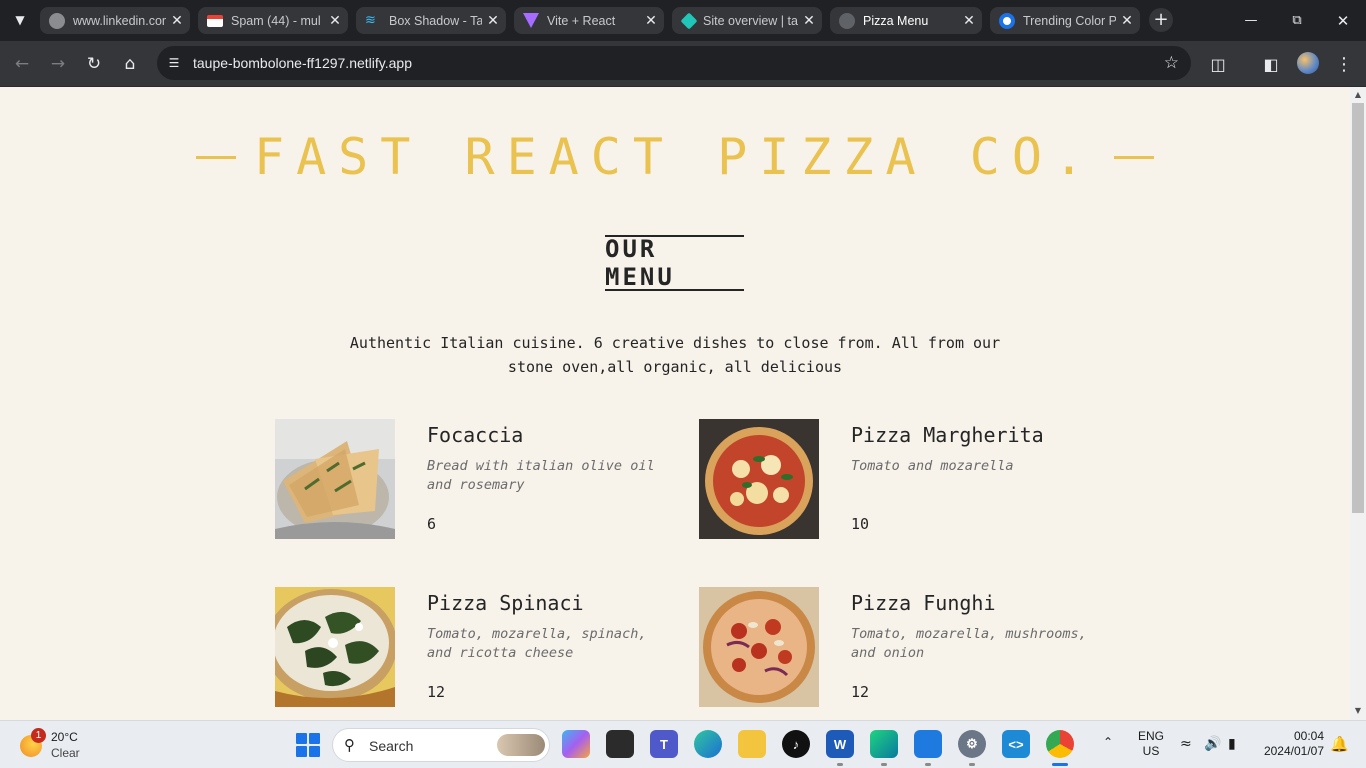  Describe the element at coordinates (928, 744) in the screenshot. I see `paint-icon` at that location.